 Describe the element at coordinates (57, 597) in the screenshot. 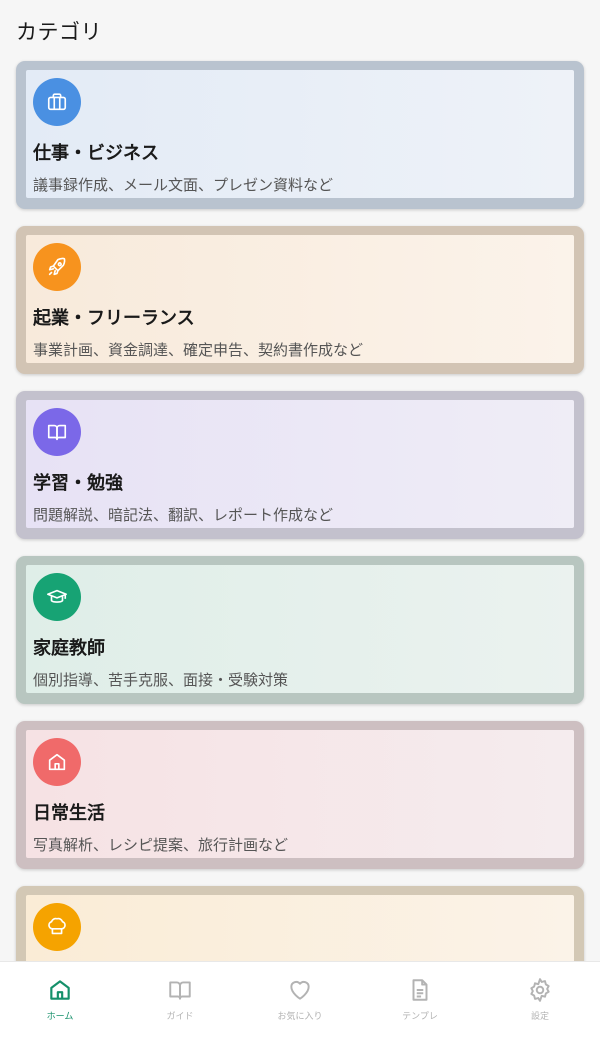

I see `graduation-cap-icon` at that location.